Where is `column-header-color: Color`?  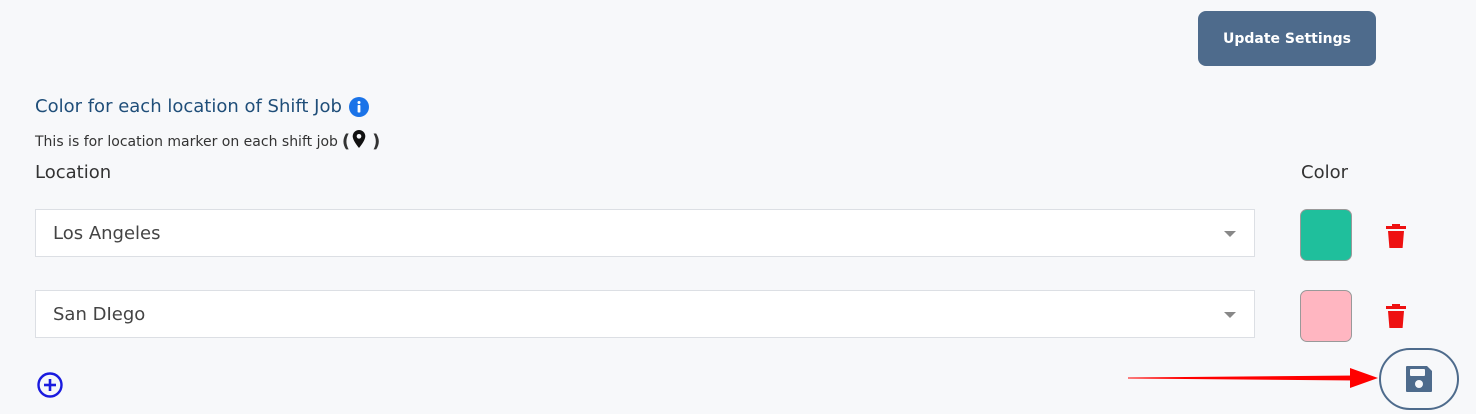
column-header-color: Color is located at coordinates (1324, 172).